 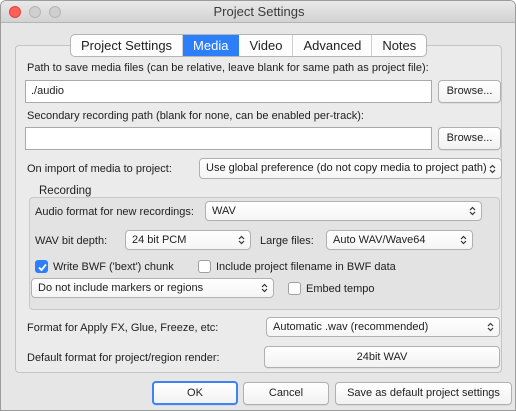 I want to click on ok-button: OK, so click(x=195, y=393).